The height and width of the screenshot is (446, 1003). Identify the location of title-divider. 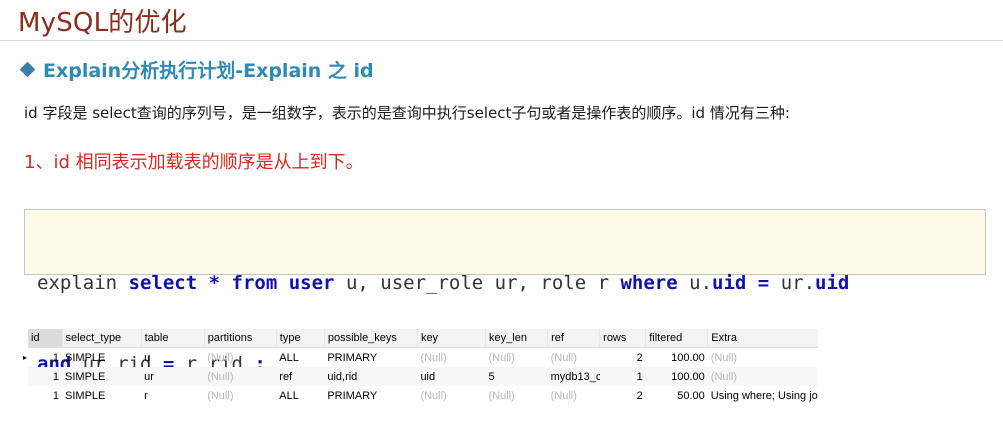
(501, 40).